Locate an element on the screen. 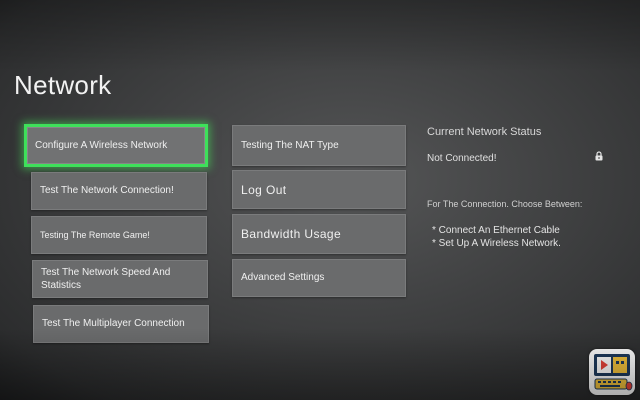 This screenshot has width=640, height=400. page-title: Network is located at coordinates (63, 85).